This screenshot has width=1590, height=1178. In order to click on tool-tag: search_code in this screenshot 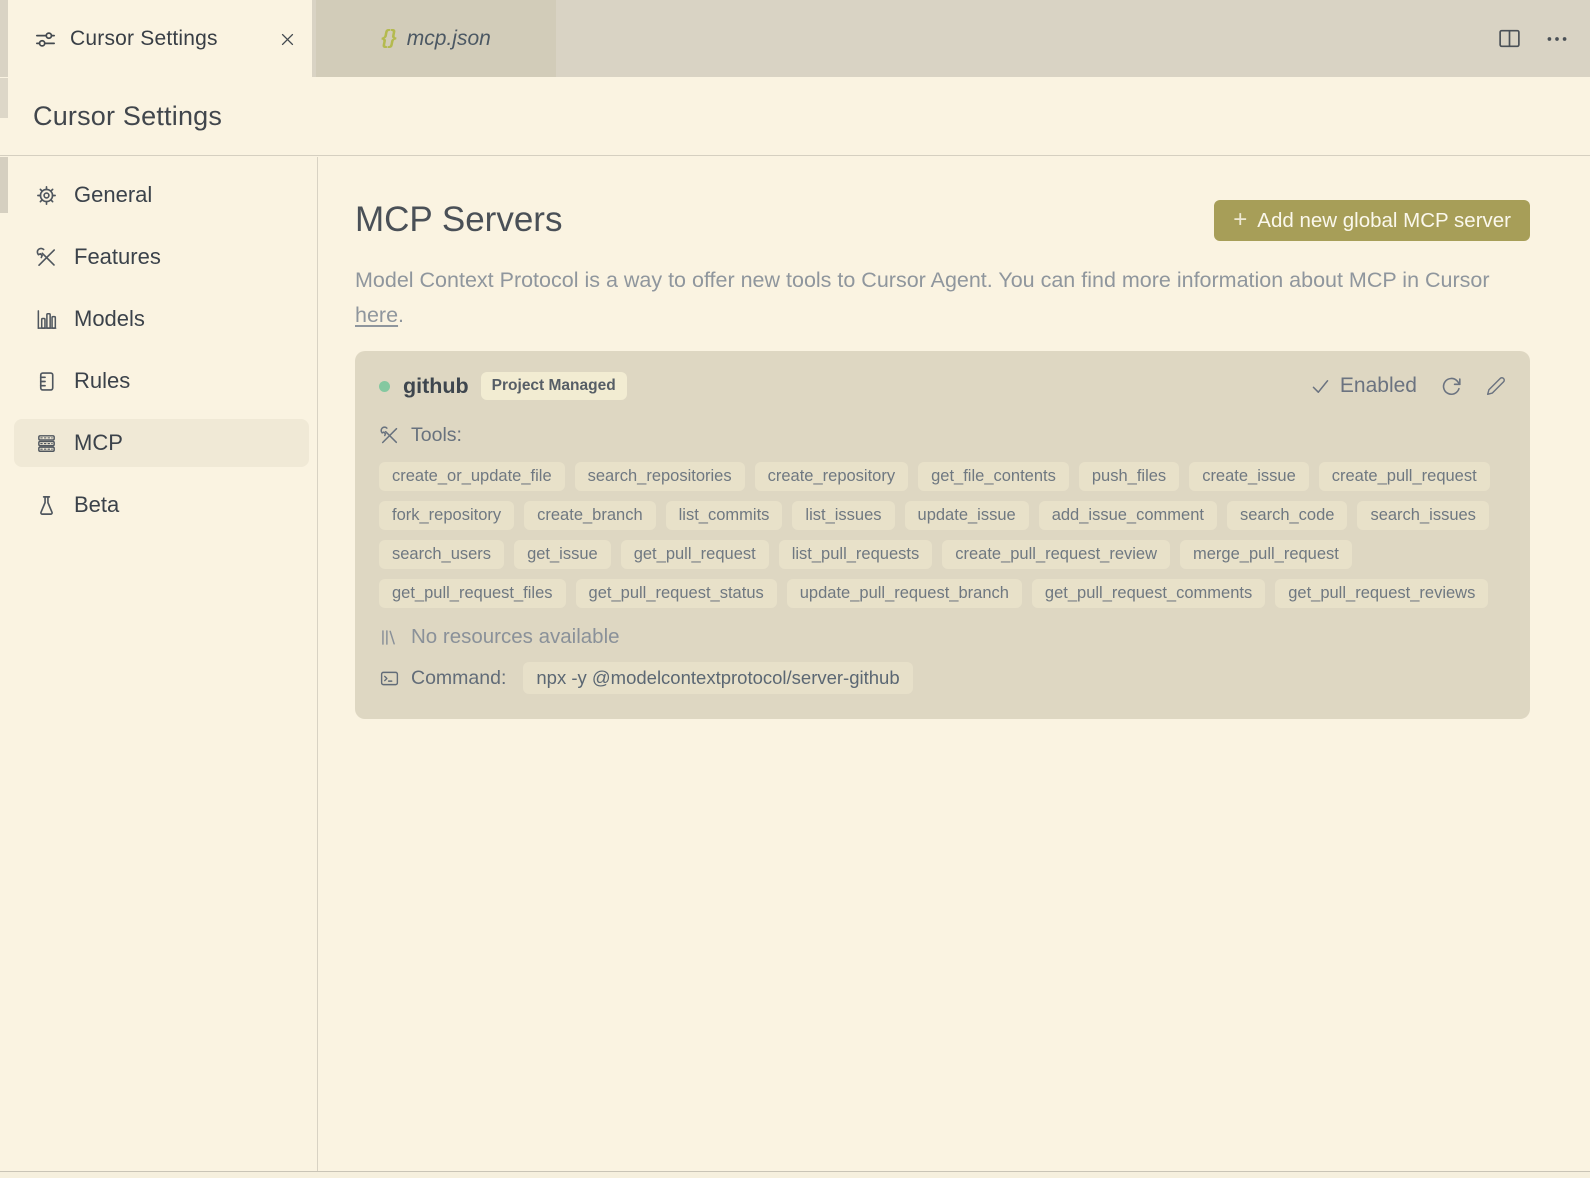, I will do `click(1287, 515)`.